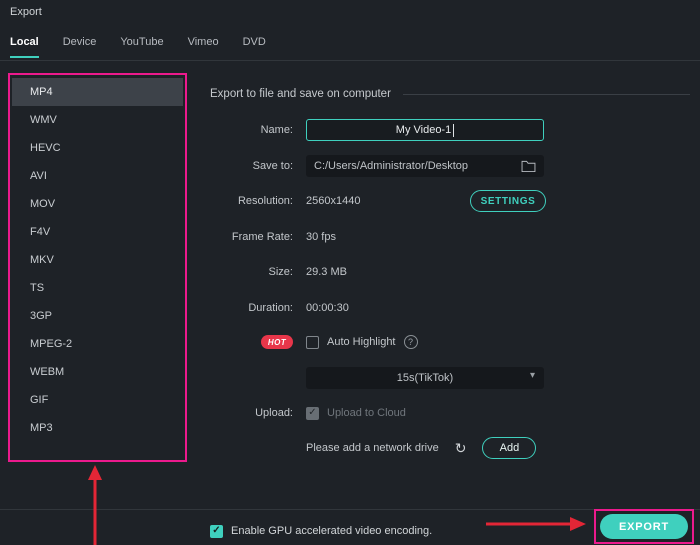  Describe the element at coordinates (321, 237) in the screenshot. I see `frame-rate-value: 30 fps` at that location.